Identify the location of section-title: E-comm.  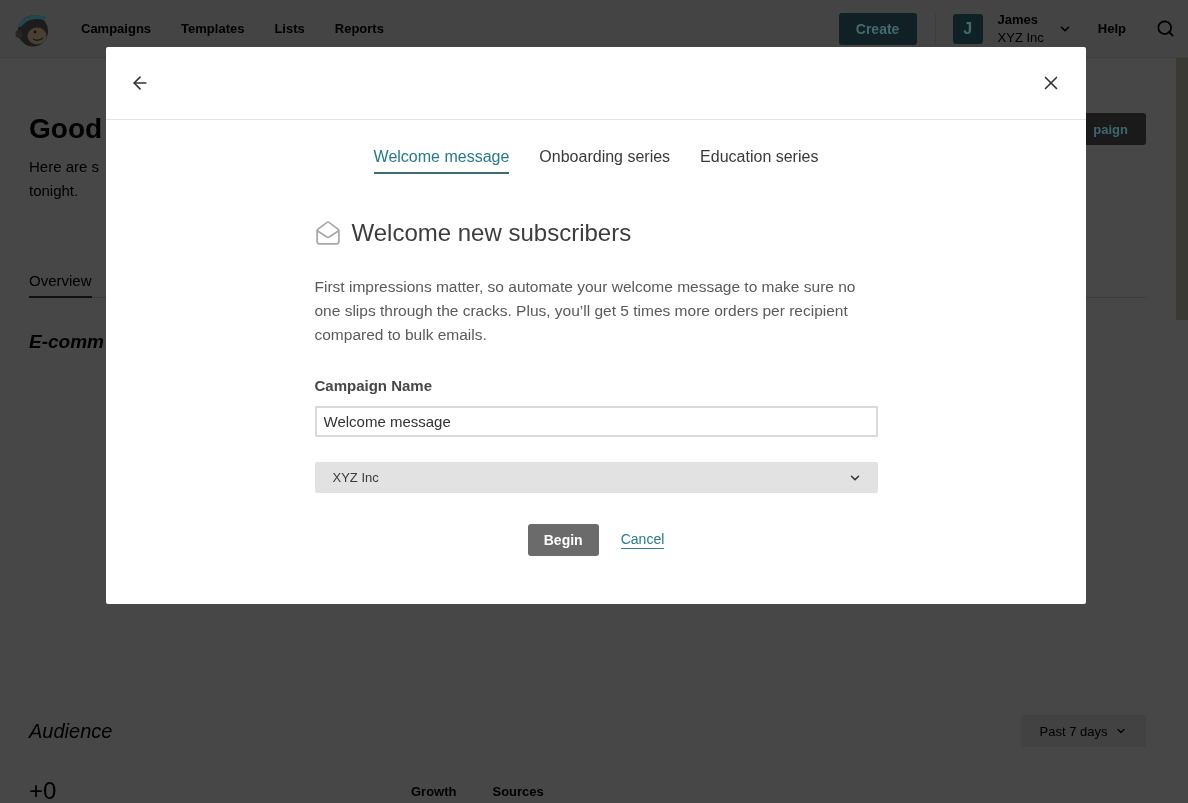
(66, 342).